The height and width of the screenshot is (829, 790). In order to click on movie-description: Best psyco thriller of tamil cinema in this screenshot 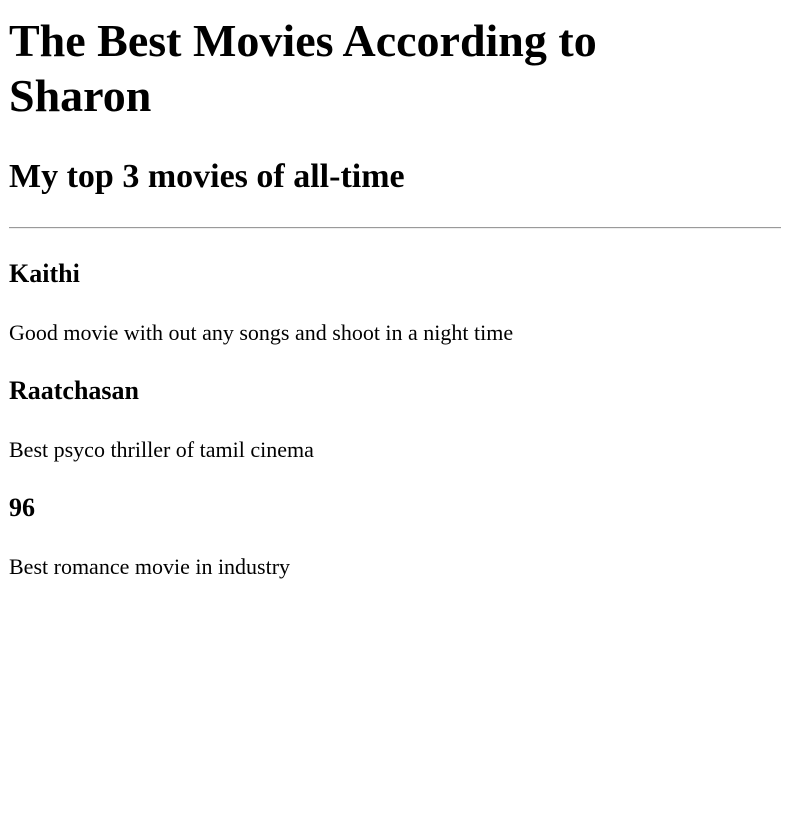, I will do `click(161, 449)`.